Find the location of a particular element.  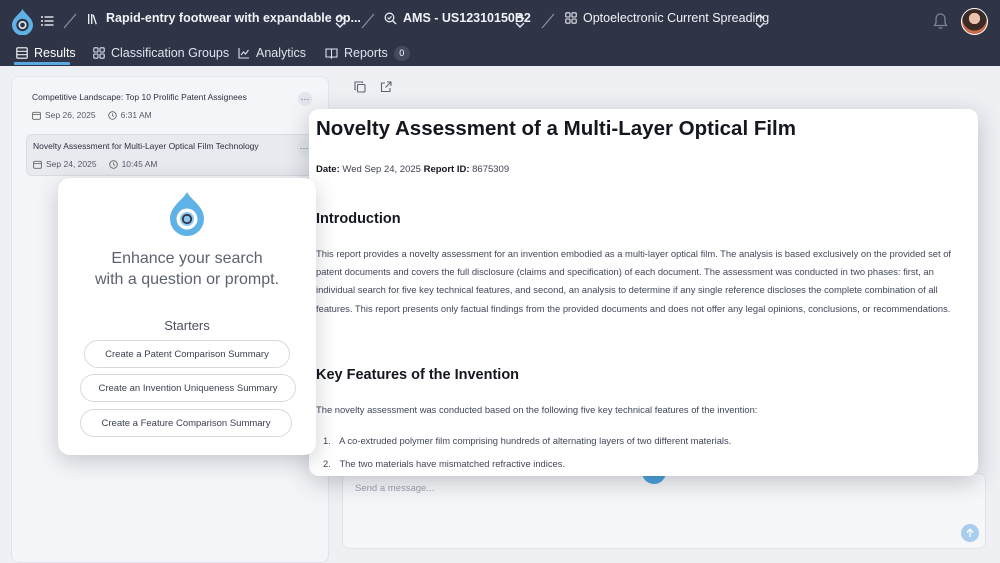

library-icon is located at coordinates (92, 18).